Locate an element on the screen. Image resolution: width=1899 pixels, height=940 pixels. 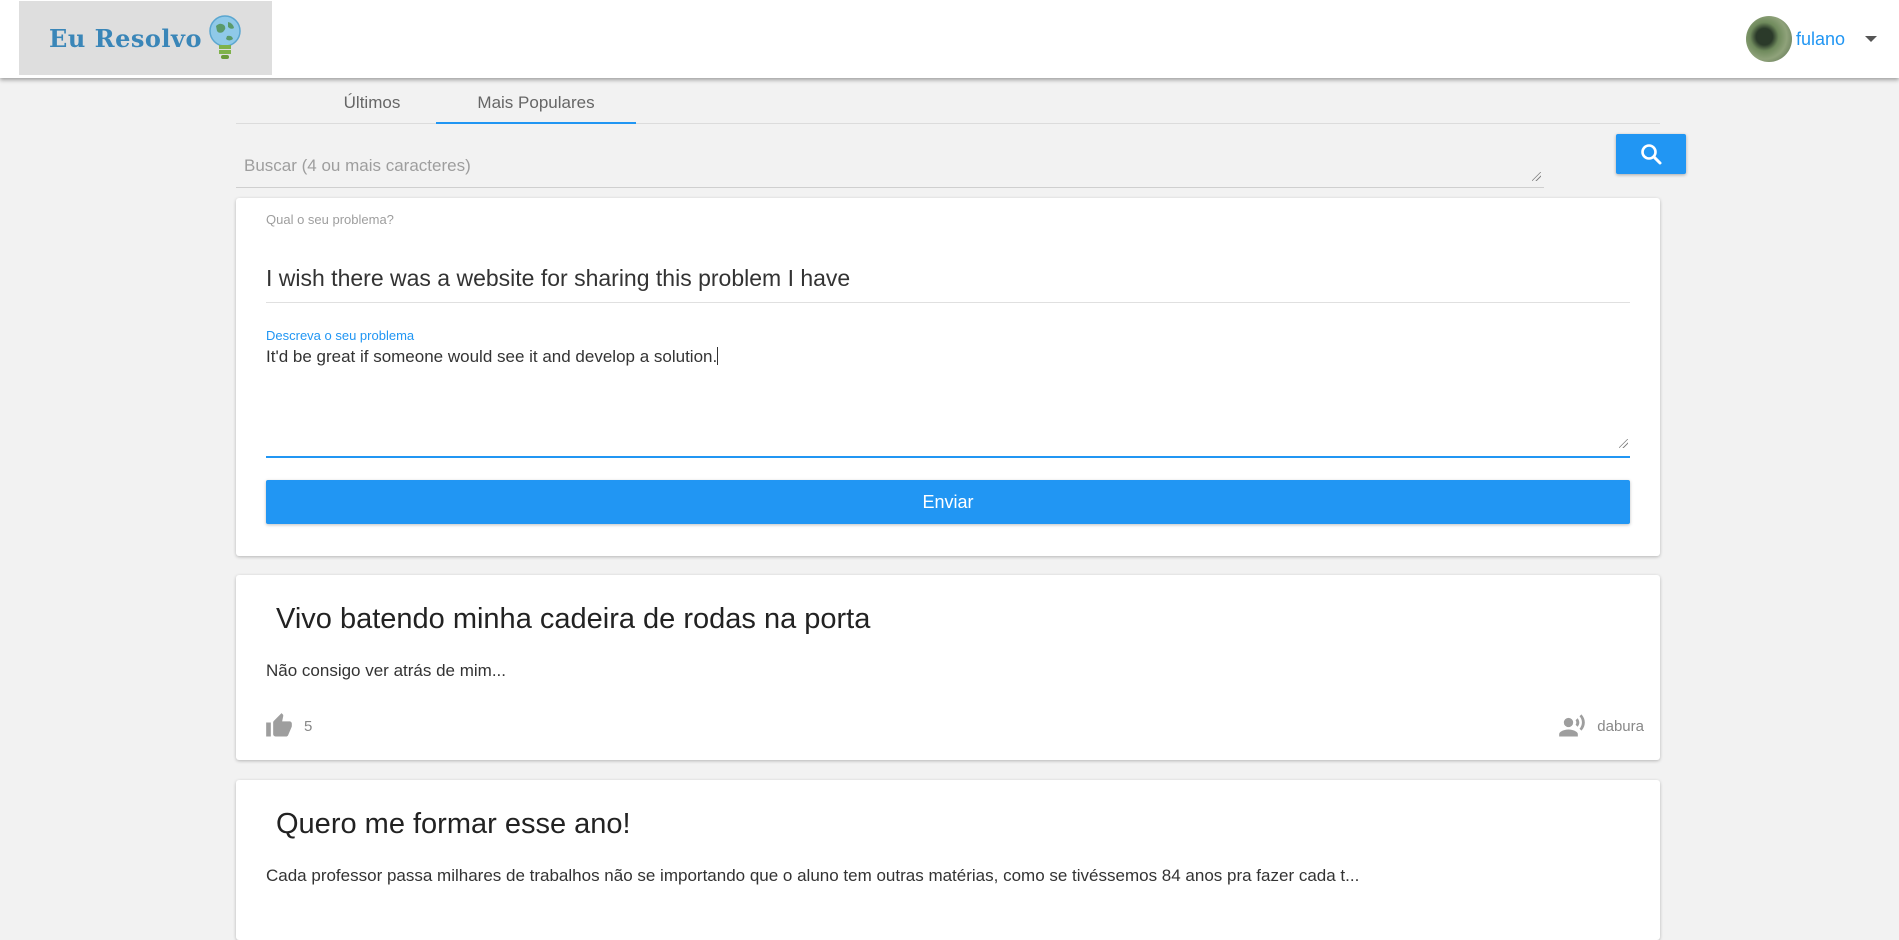
like-control: 5 is located at coordinates (288, 726).